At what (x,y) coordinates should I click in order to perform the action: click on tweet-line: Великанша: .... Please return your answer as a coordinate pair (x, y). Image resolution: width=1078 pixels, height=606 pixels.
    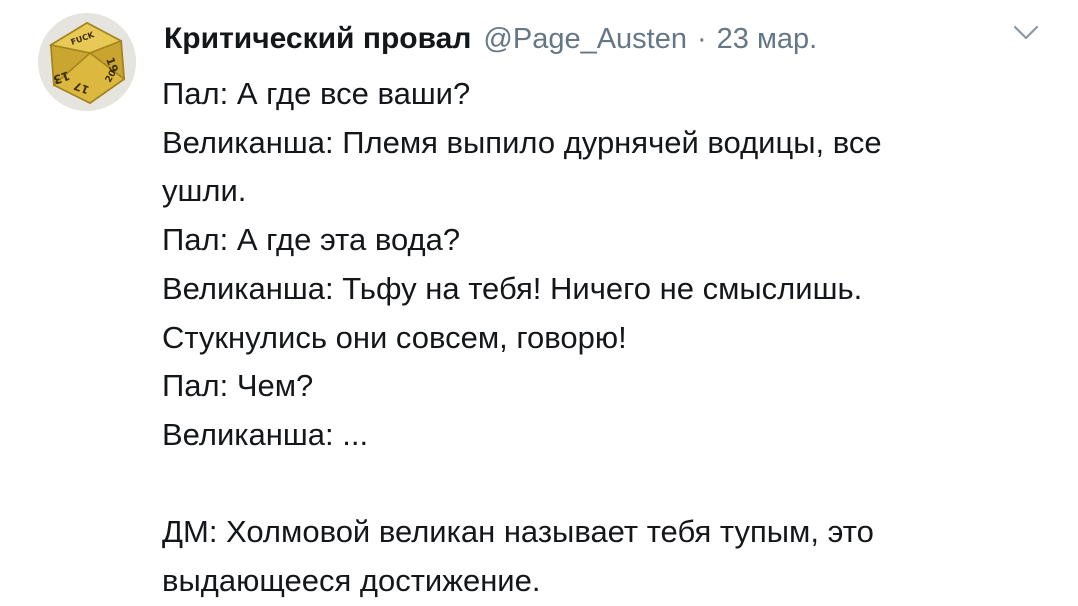
    Looking at the image, I should click on (265, 434).